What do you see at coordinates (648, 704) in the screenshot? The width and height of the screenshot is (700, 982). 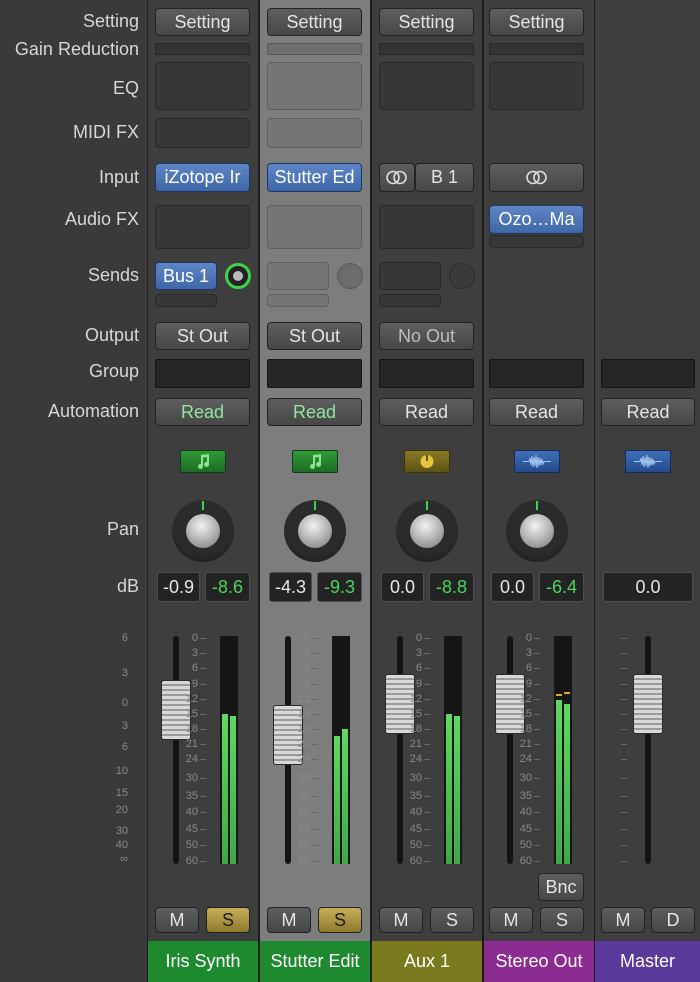 I see `volume-fader` at bounding box center [648, 704].